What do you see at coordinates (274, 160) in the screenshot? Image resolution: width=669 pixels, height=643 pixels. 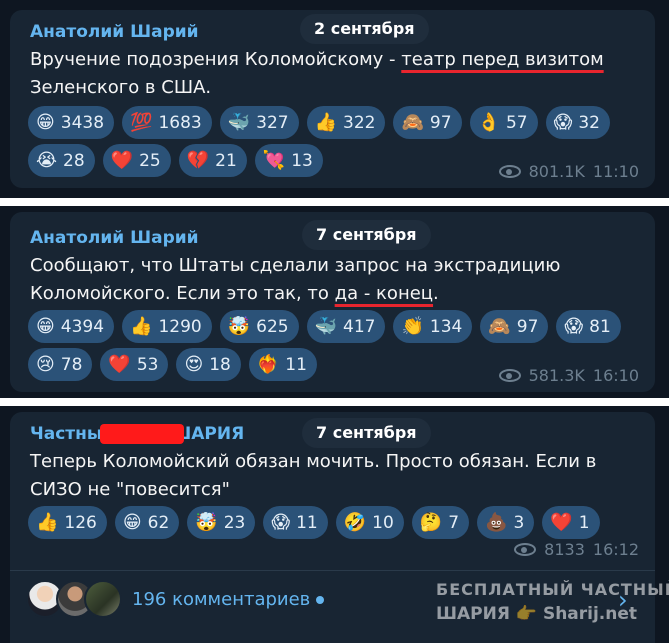 I see `heart-arrow-icon: 💘` at bounding box center [274, 160].